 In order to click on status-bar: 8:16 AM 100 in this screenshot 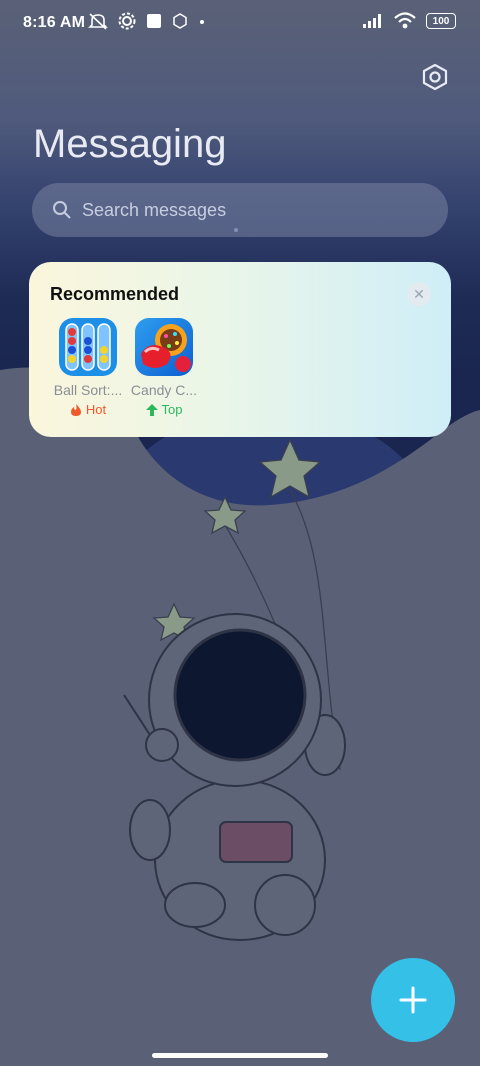, I will do `click(240, 24)`.